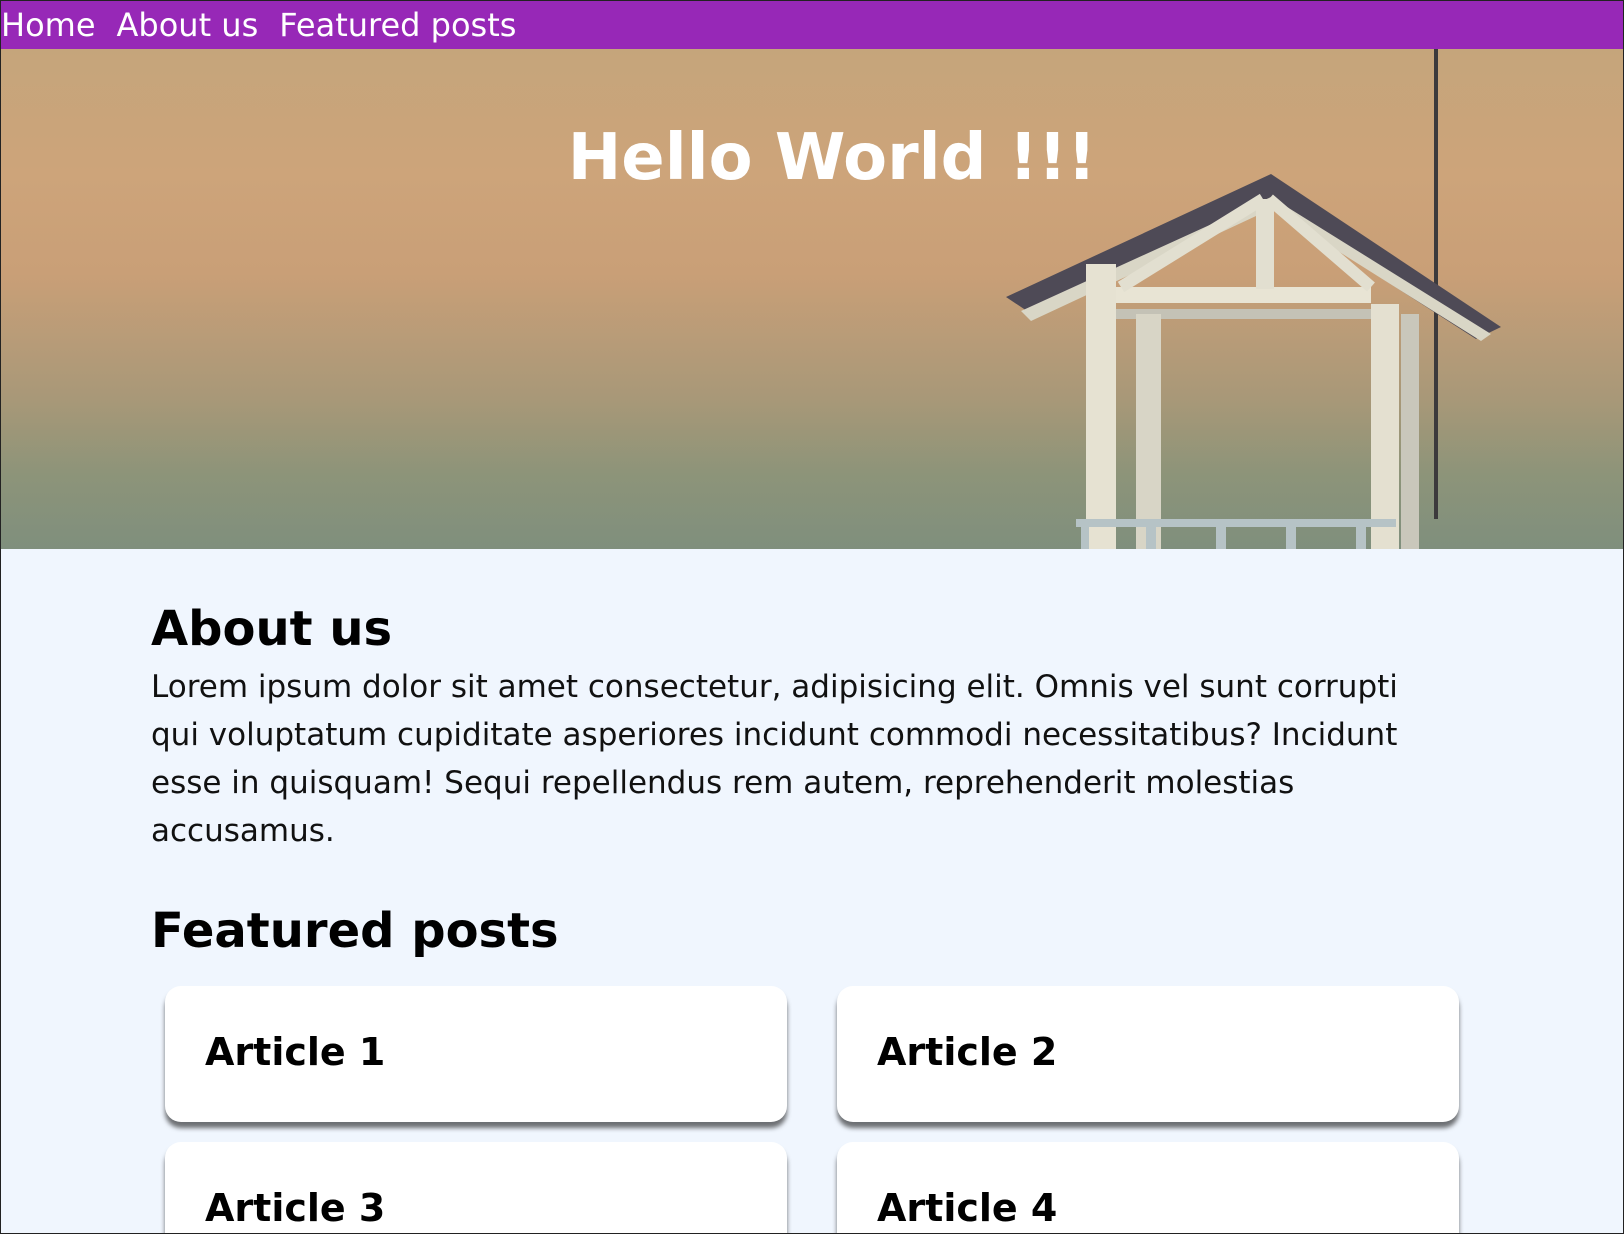 This screenshot has width=1624, height=1234. I want to click on nav-link-featured-posts: Featured posts, so click(397, 25).